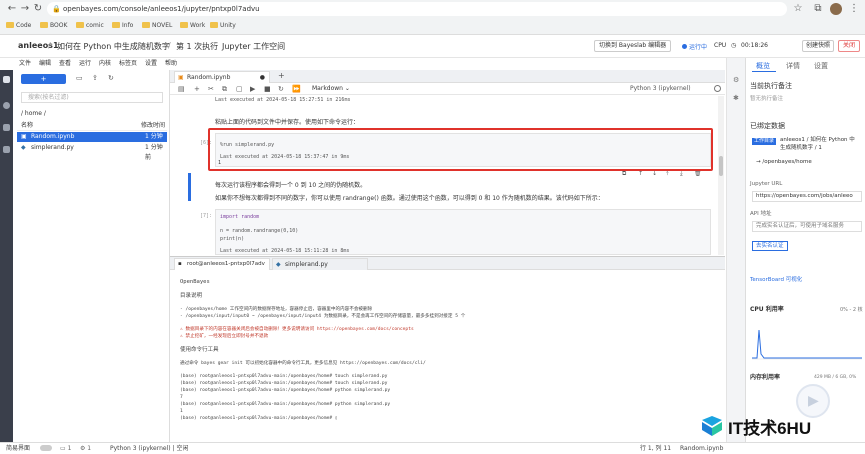 This screenshot has height=454, width=865. What do you see at coordinates (290, 184) in the screenshot?
I see `markdown-cell: 每次运行该程序都会得到一个 0 到 10 之间的伪随机数。` at bounding box center [290, 184].